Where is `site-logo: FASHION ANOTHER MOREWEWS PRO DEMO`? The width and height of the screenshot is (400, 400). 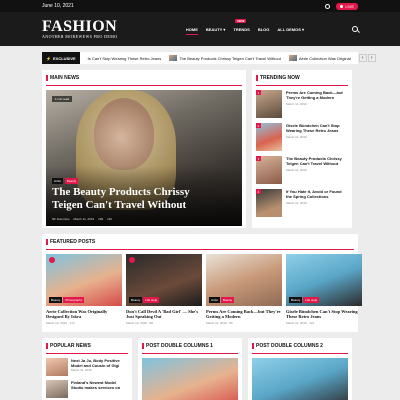 site-logo: FASHION ANOTHER MOREWEWS PRO DEMO is located at coordinates (79, 29).